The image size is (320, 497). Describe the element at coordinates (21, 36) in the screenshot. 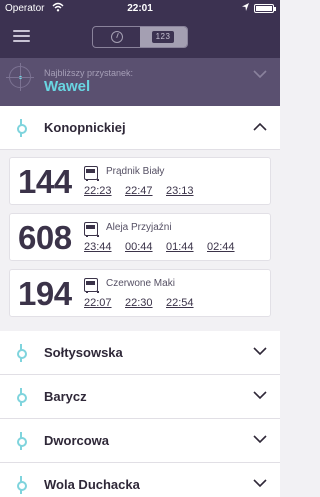

I see `menu-icon` at that location.